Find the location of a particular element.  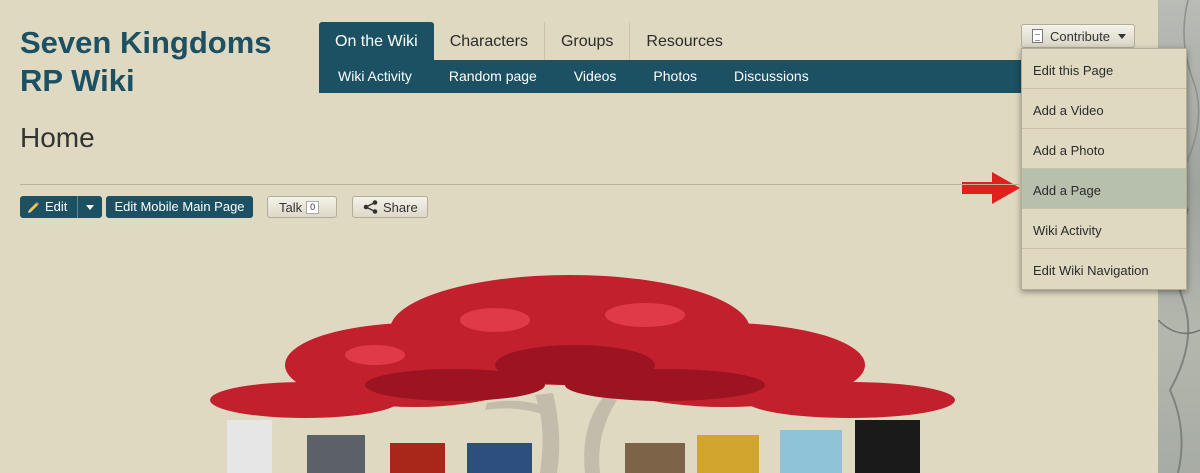

share-icon is located at coordinates (370, 207).